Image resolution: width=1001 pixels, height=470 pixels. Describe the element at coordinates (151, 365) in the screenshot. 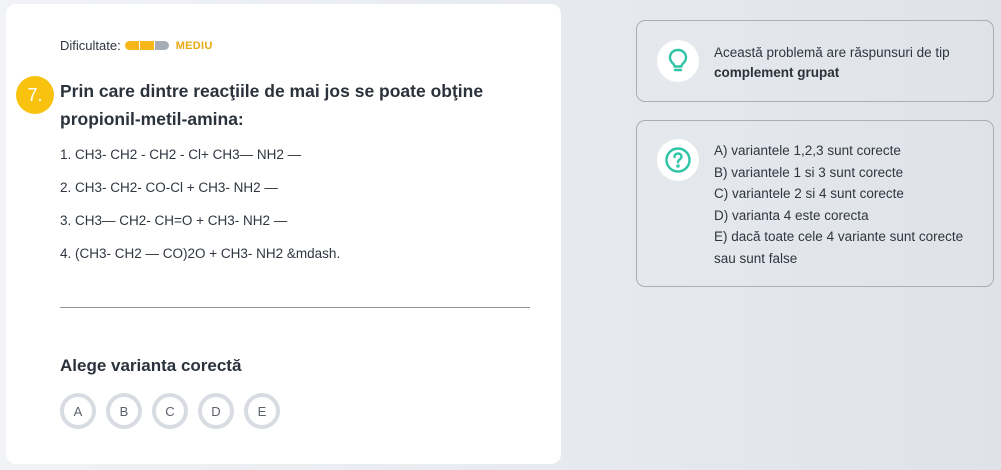

I see `choose-answer-heading: Alege varianta corectă` at that location.